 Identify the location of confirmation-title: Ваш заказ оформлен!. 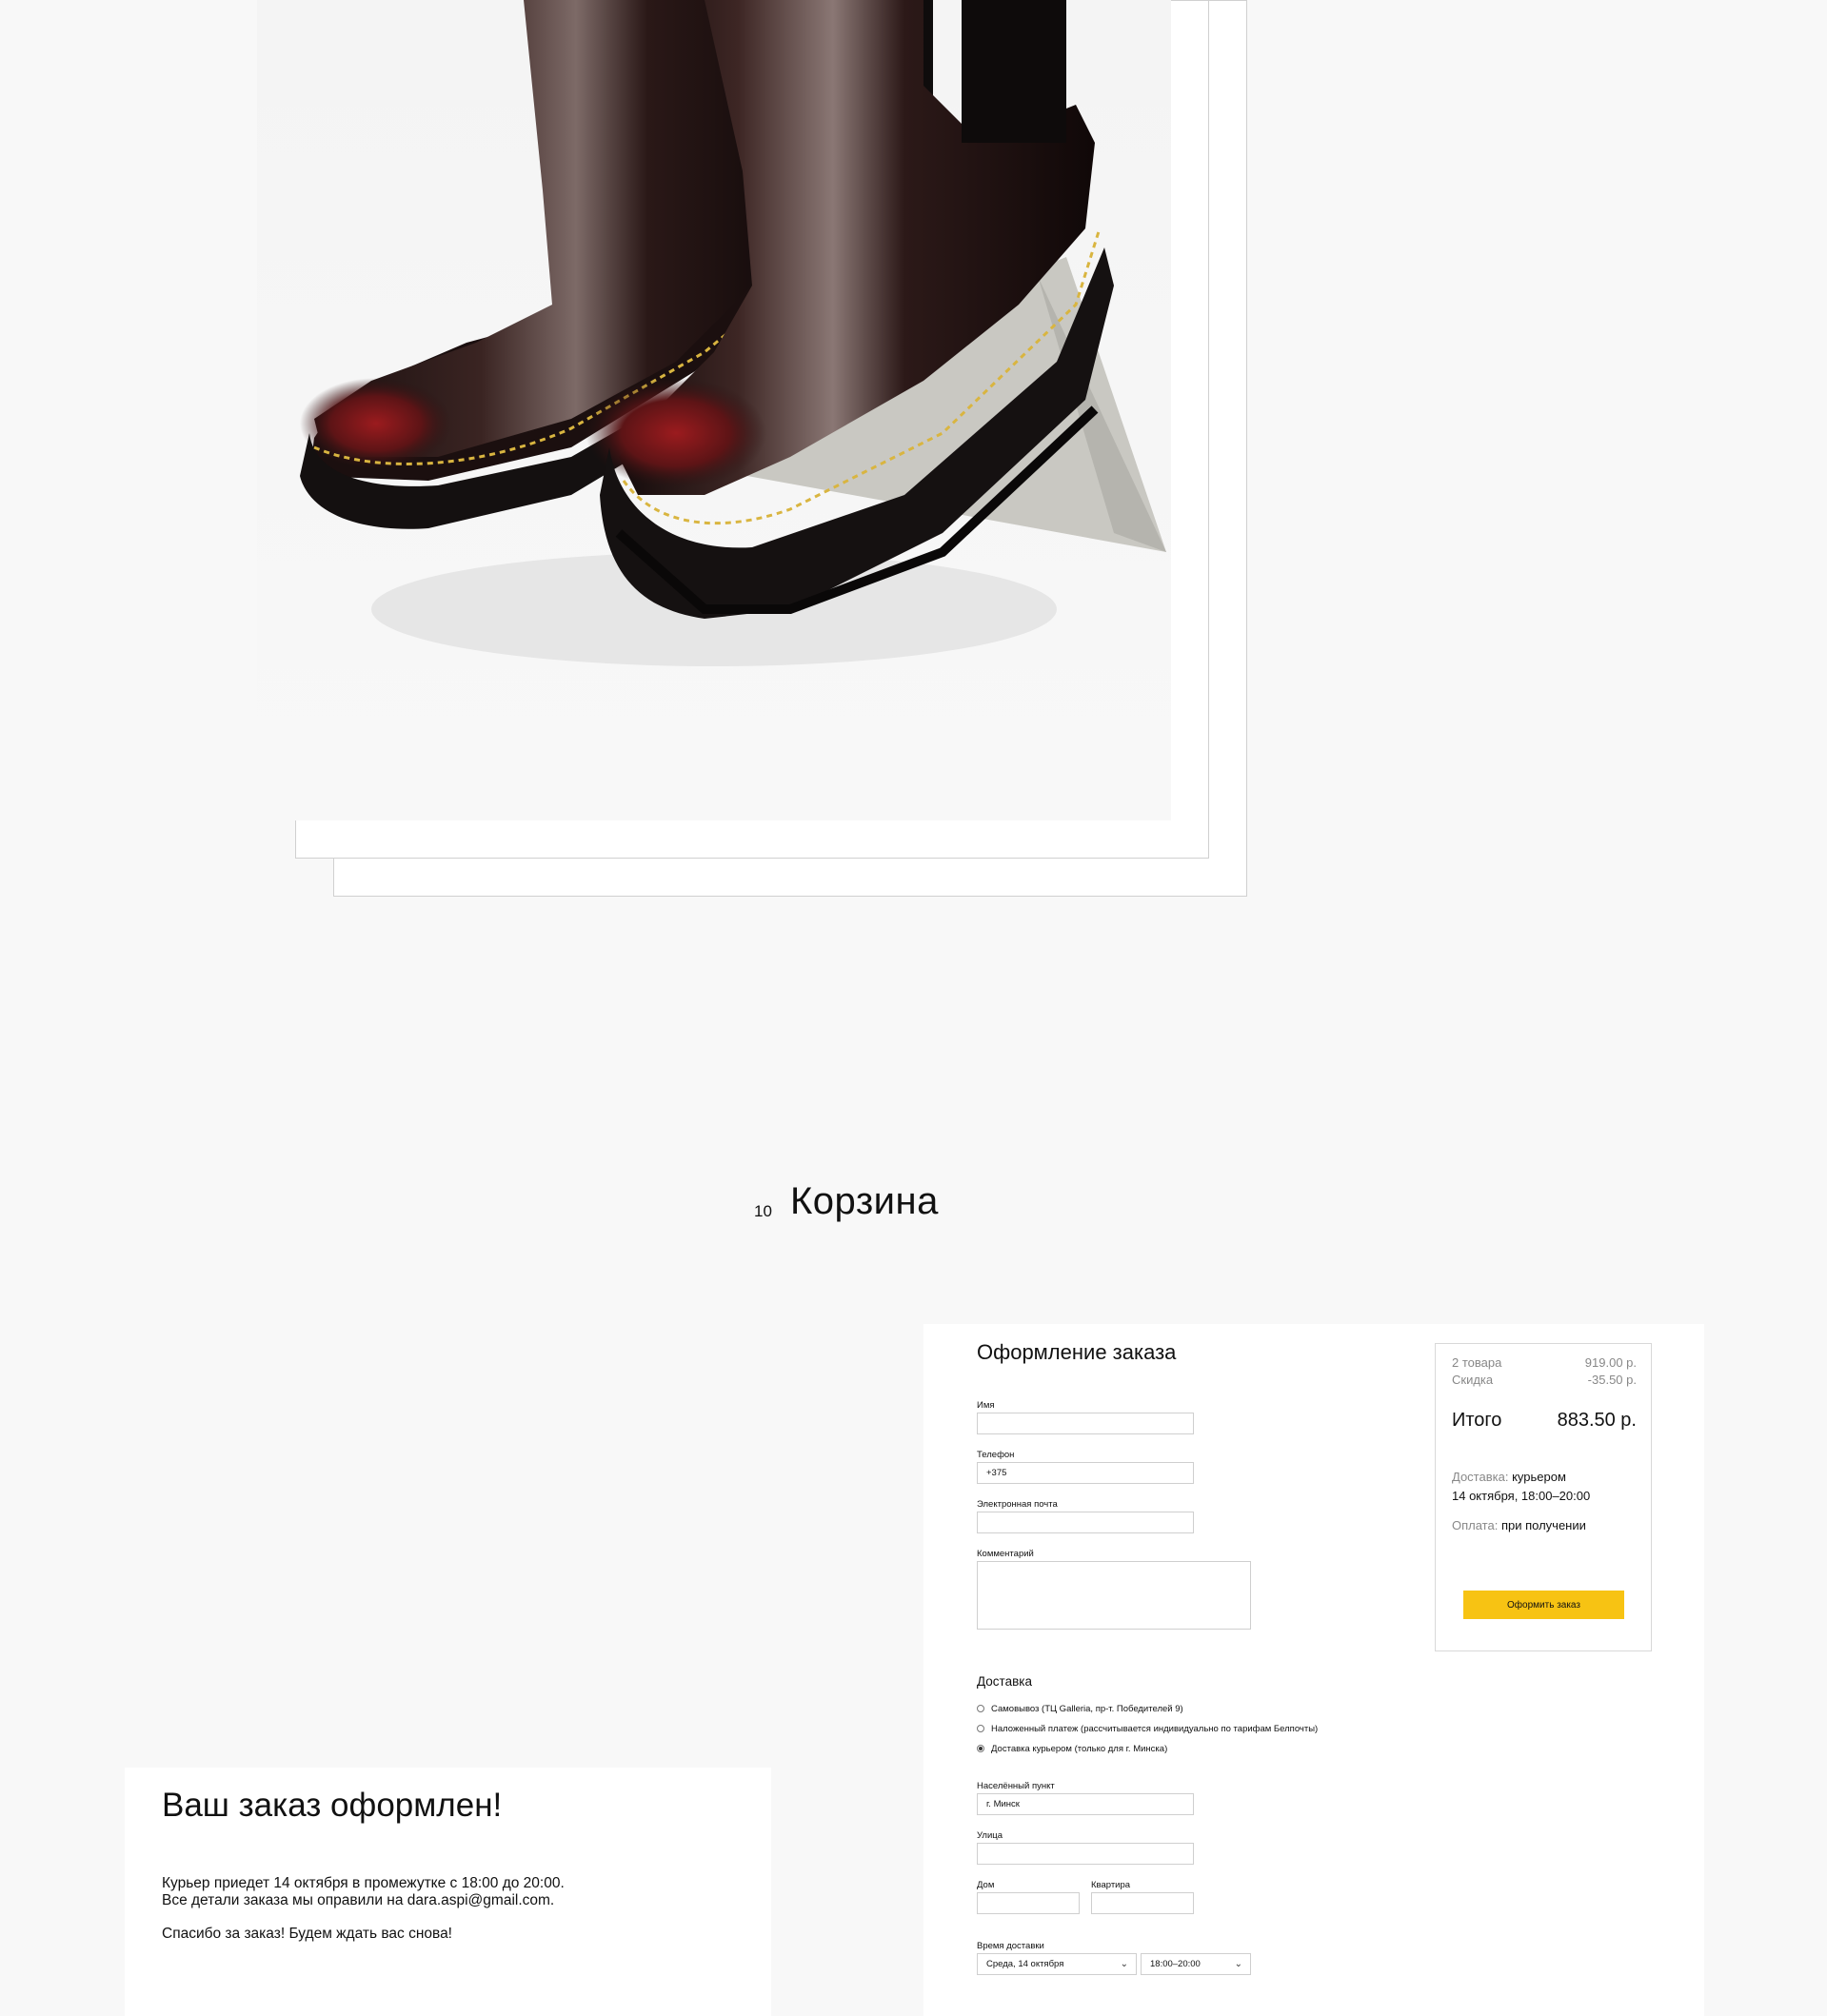
(332, 1806).